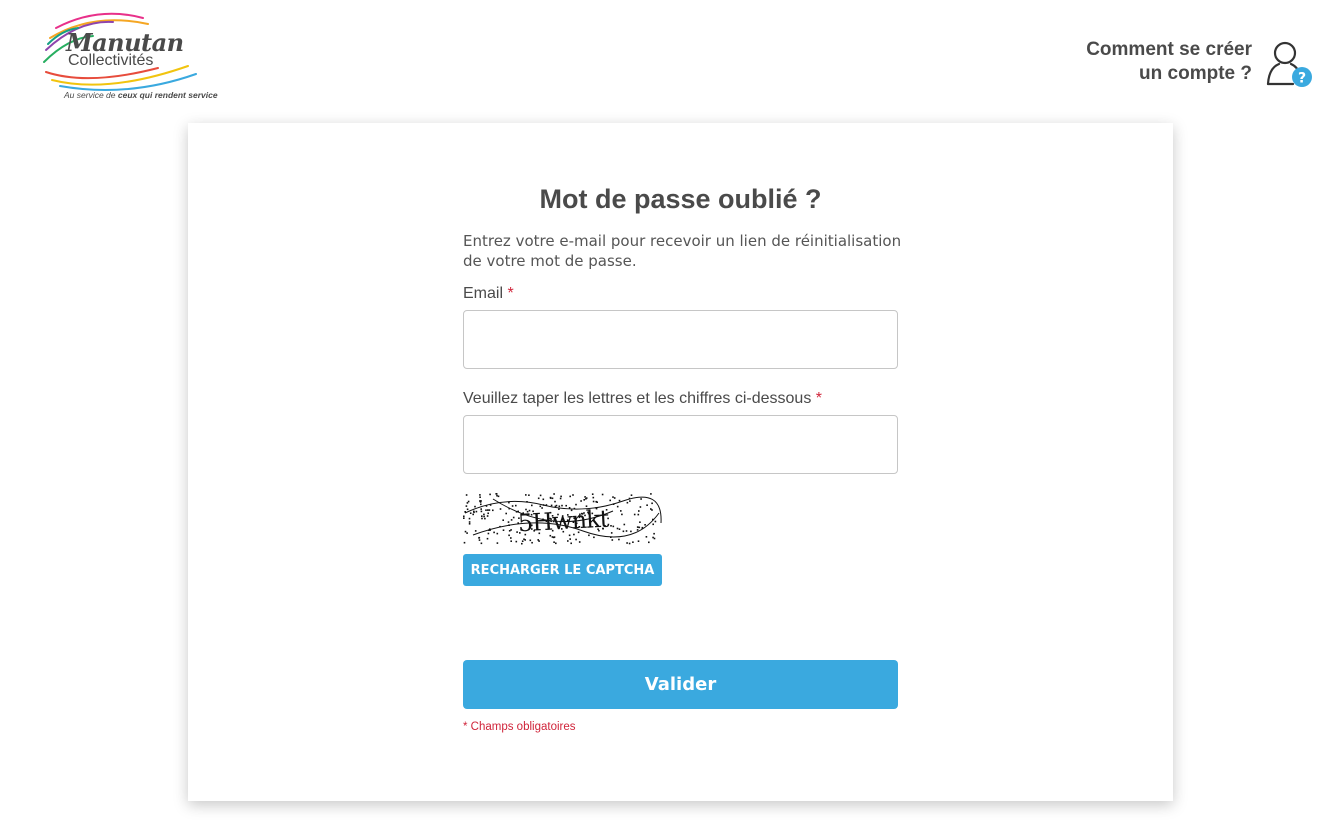 The width and height of the screenshot is (1331, 835). I want to click on email-label: Email *, so click(488, 294).